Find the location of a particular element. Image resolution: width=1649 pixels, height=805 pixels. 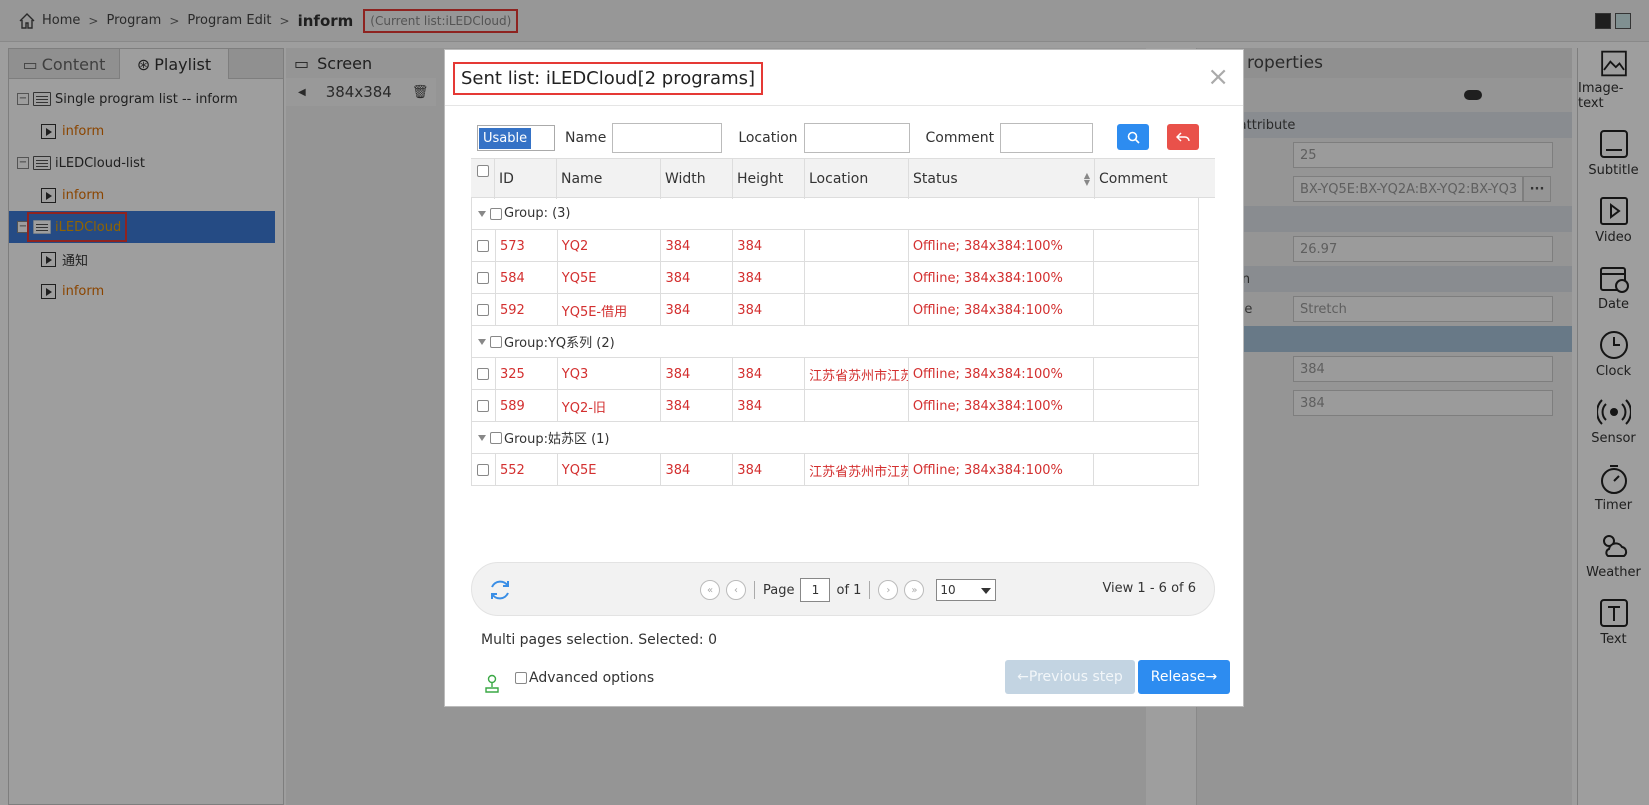

reset-button is located at coordinates (1183, 137).